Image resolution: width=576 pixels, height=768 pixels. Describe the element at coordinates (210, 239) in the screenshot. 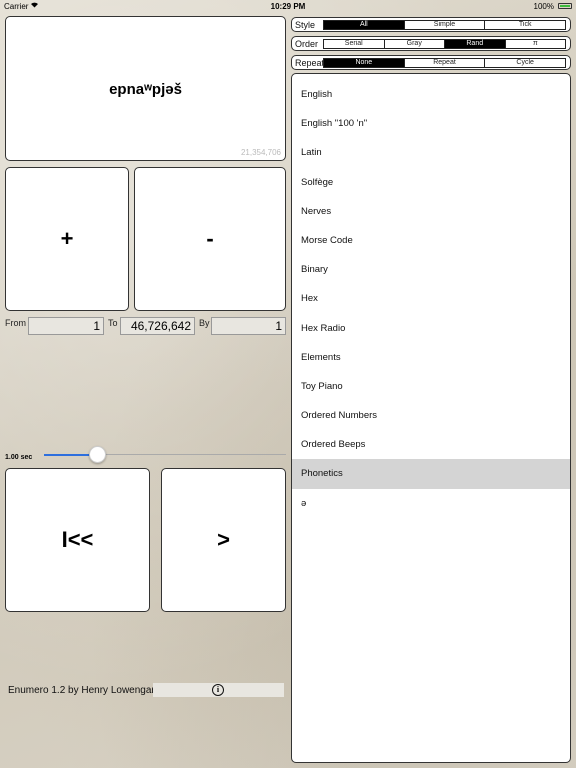

I see `decrement-button: -` at that location.